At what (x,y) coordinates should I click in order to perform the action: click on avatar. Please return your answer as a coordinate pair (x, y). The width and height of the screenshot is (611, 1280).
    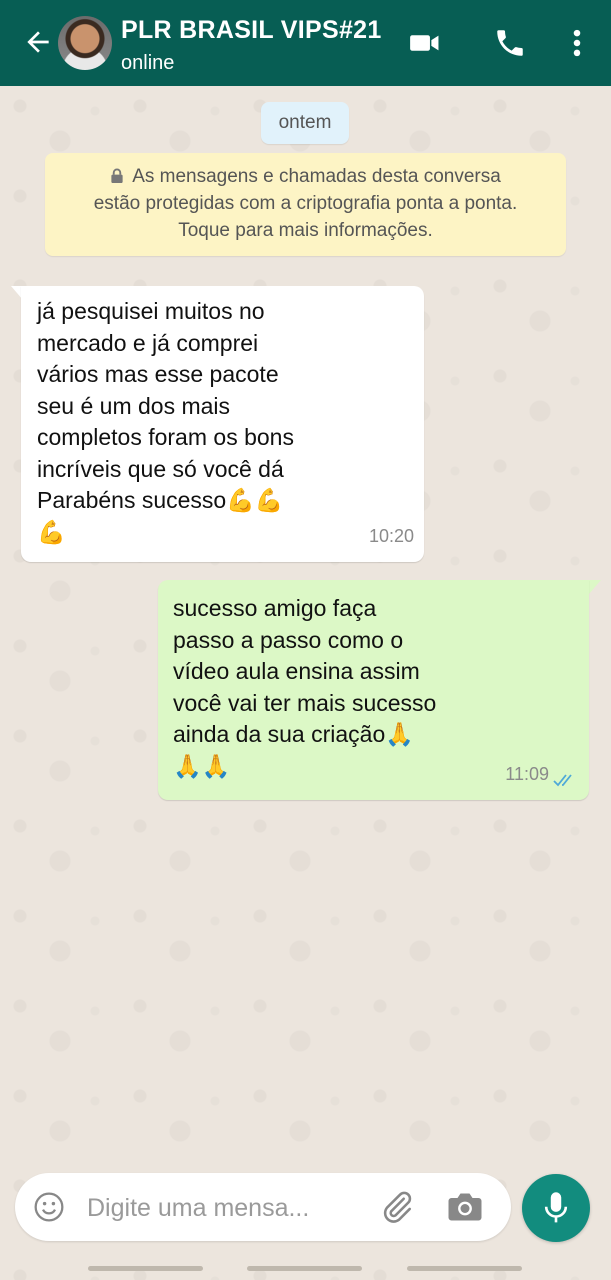
    Looking at the image, I should click on (85, 43).